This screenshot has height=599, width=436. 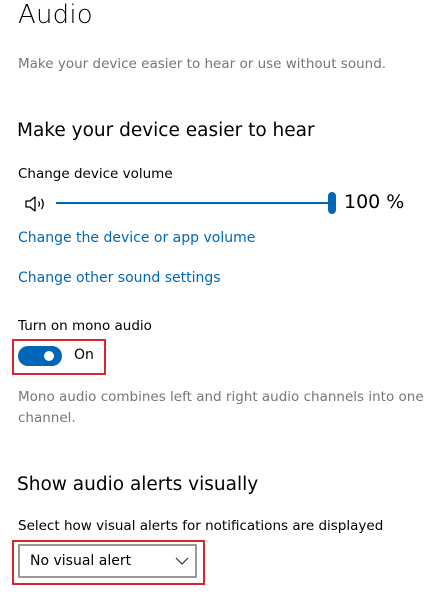 I want to click on volume-label: Change device volume, so click(x=95, y=174).